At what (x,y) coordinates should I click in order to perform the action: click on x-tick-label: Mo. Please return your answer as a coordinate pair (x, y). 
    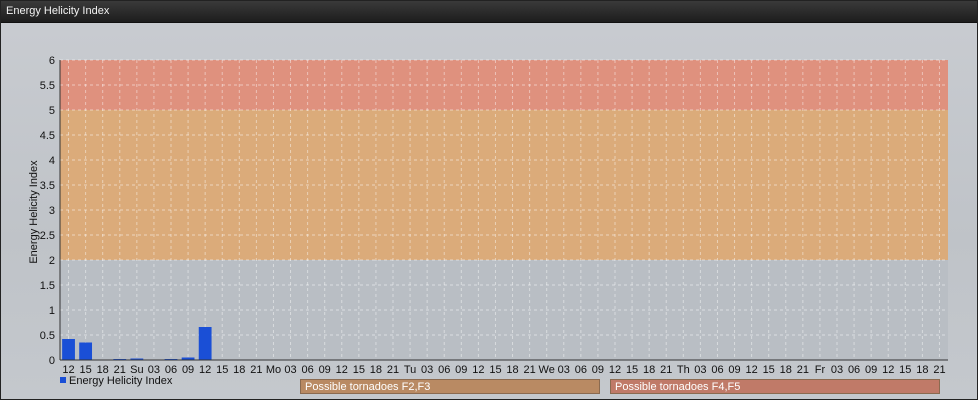
    Looking at the image, I should click on (273, 370).